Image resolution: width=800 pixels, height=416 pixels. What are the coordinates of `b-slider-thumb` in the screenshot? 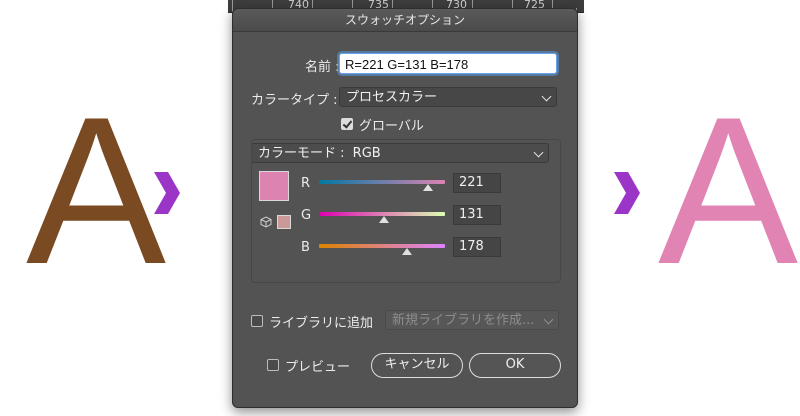 It's located at (406, 251).